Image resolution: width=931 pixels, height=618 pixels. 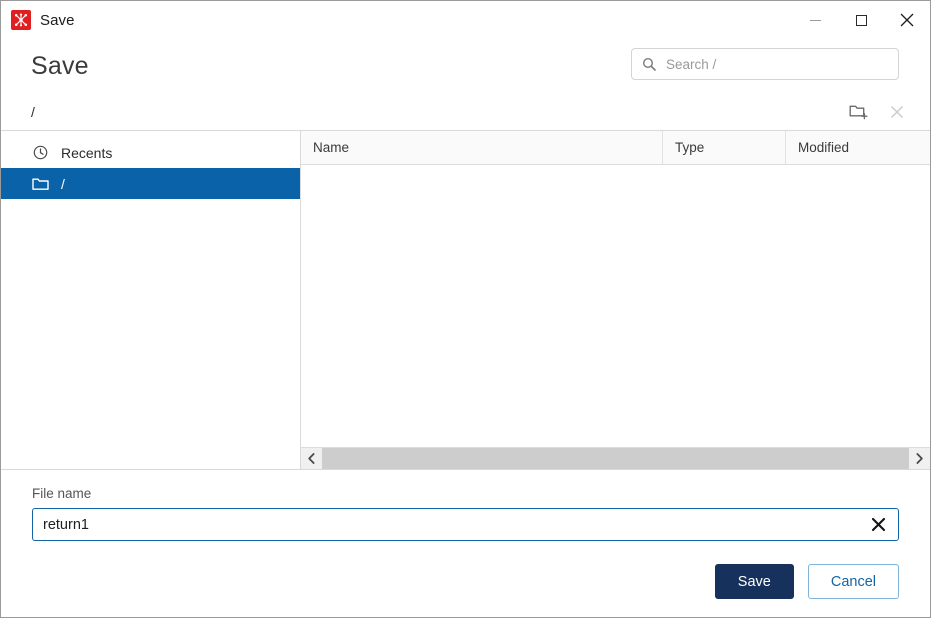 I want to click on column-header-name: Name, so click(x=482, y=147).